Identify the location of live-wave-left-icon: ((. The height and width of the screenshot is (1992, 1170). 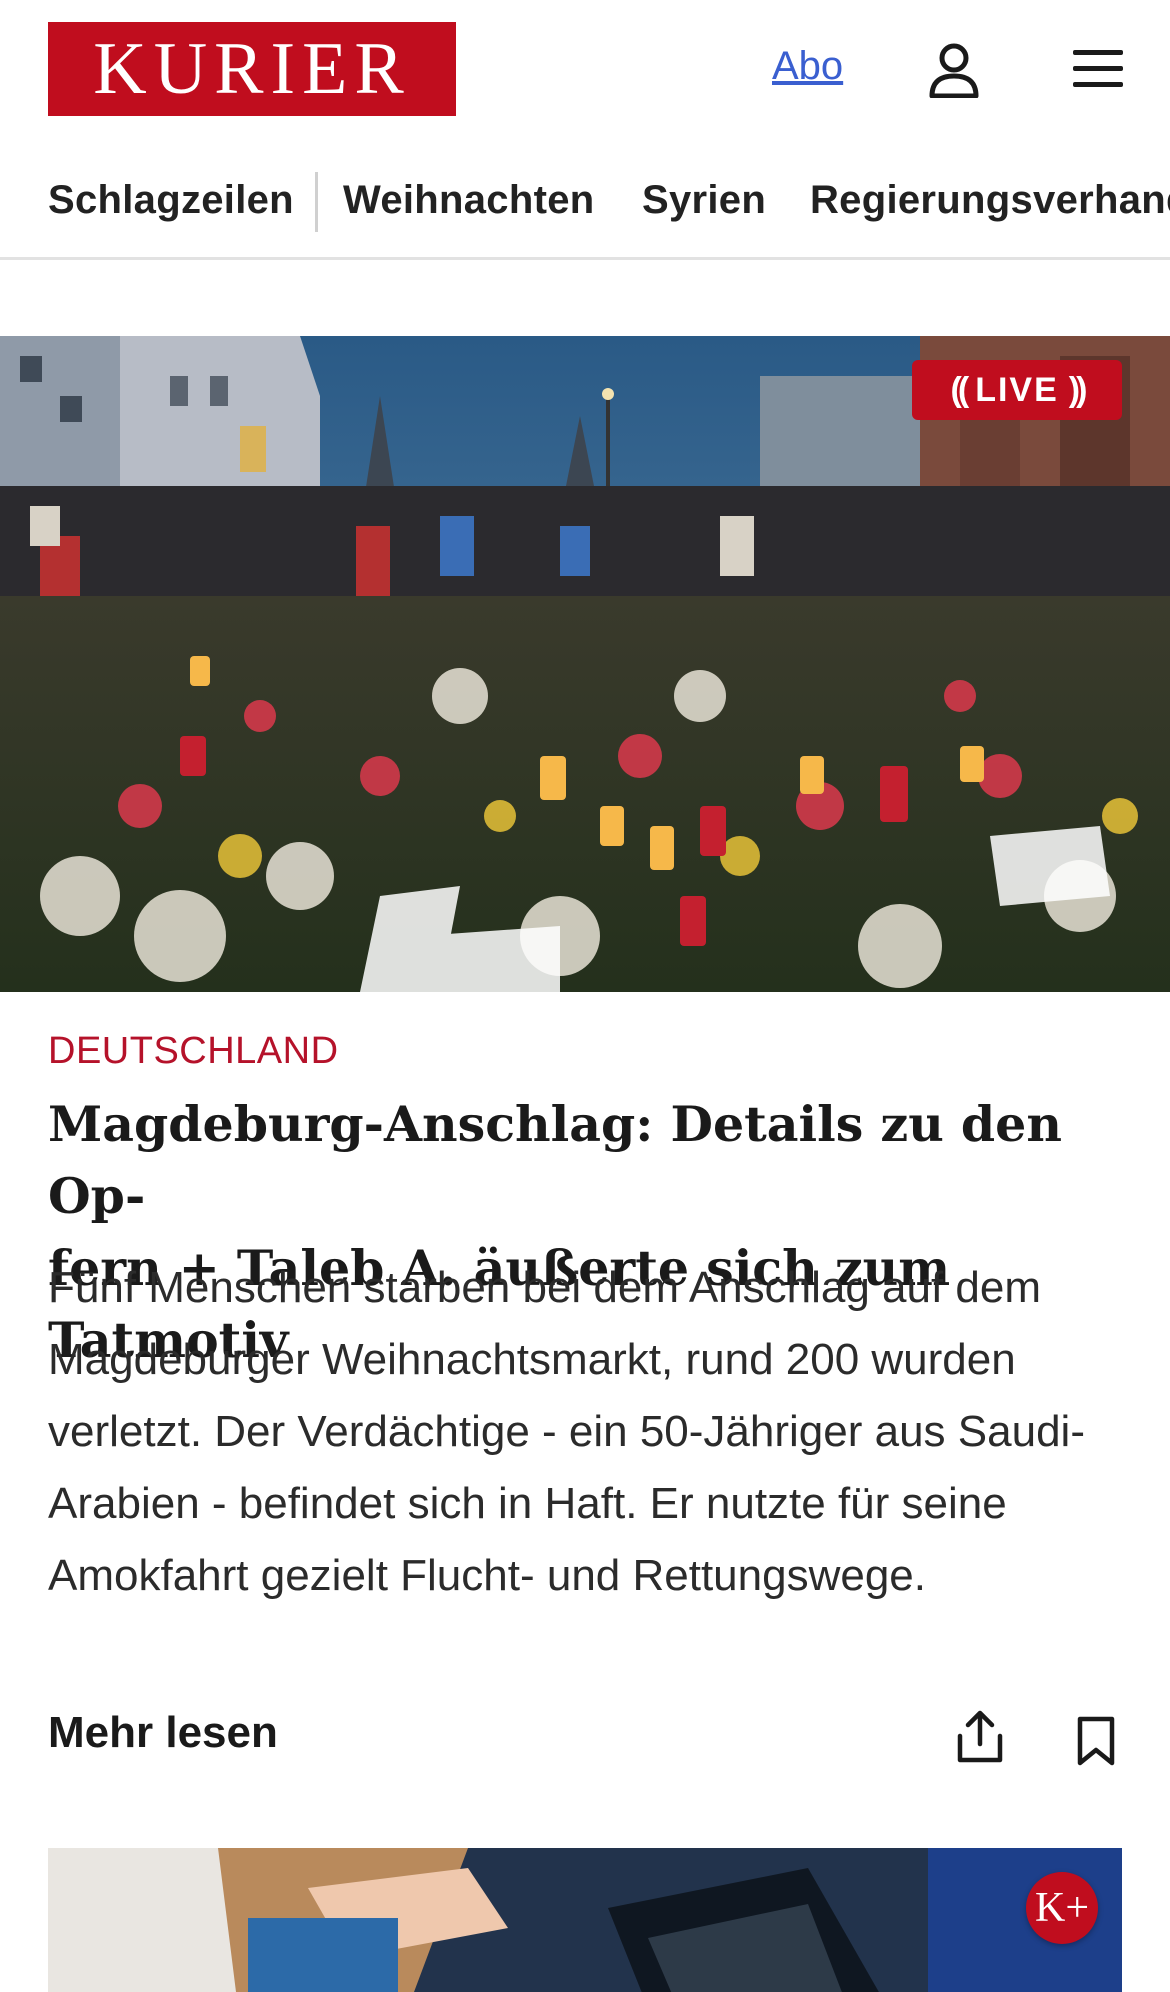
(960, 389).